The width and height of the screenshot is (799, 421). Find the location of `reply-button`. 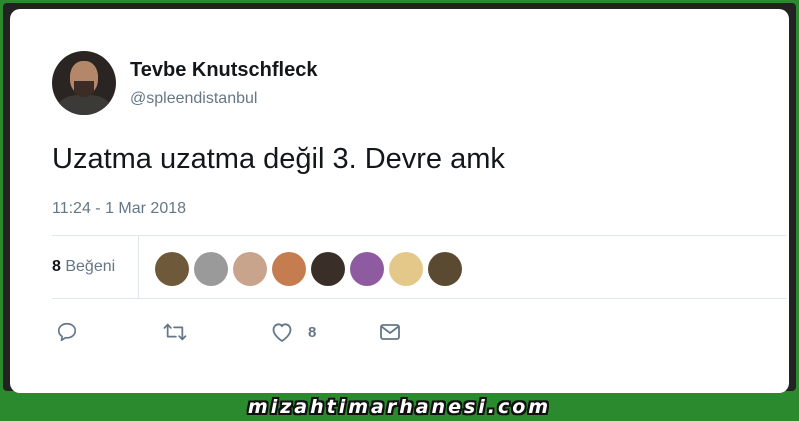

reply-button is located at coordinates (67, 332).